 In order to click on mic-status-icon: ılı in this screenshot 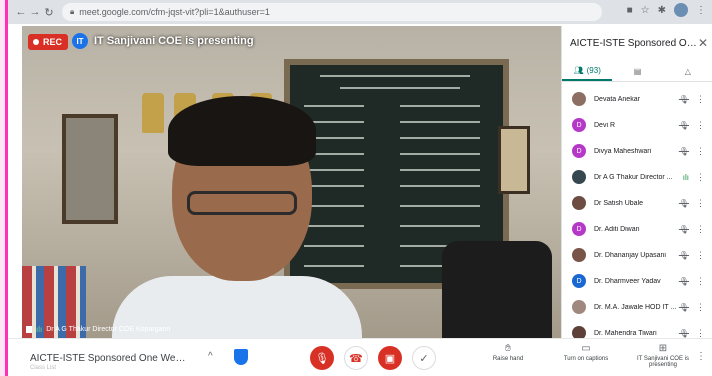, I will do `click(685, 177)`.